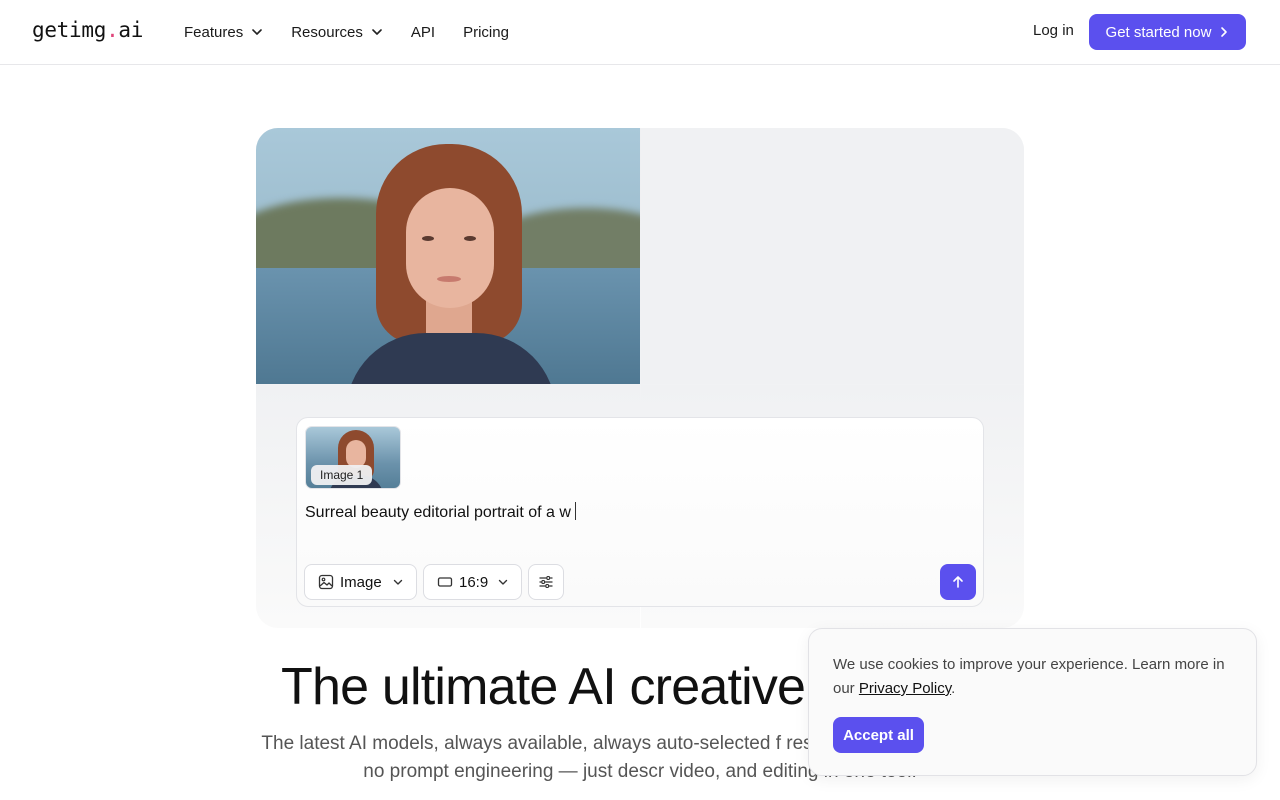  I want to click on accept-all-button: Accept all, so click(878, 735).